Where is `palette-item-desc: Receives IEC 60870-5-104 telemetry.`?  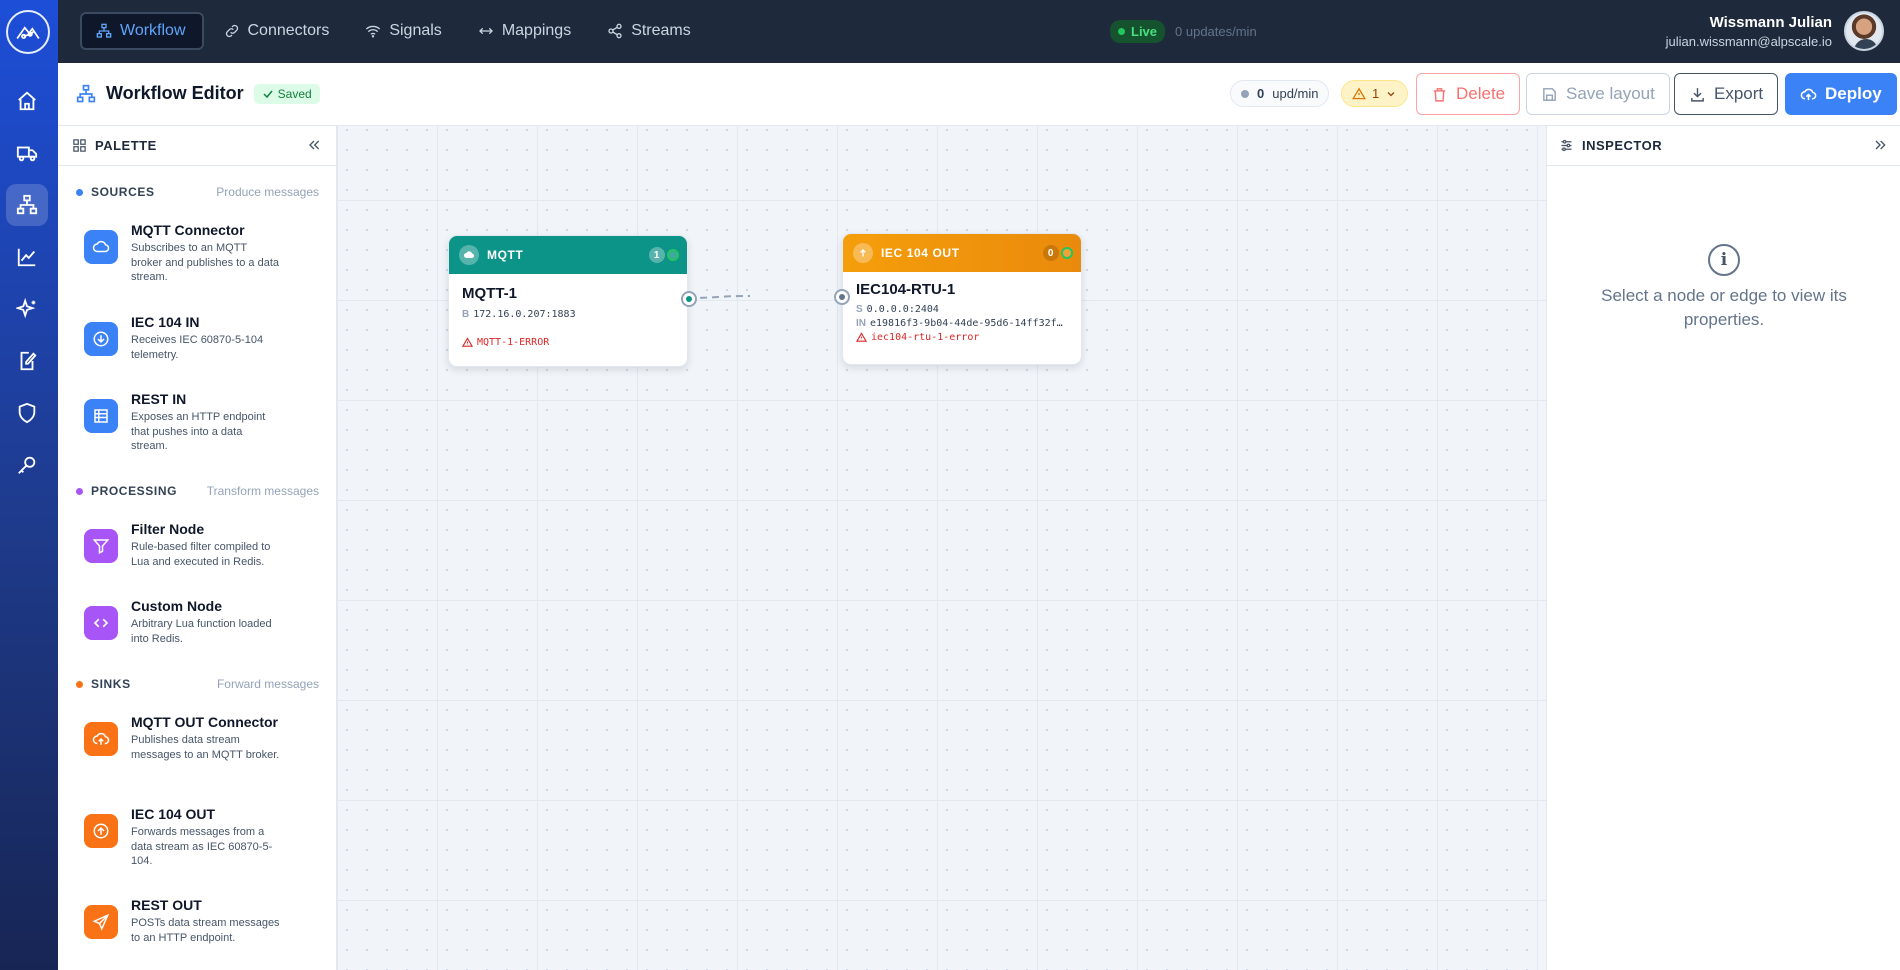
palette-item-desc: Receives IEC 60870-5-104 telemetry. is located at coordinates (197, 347).